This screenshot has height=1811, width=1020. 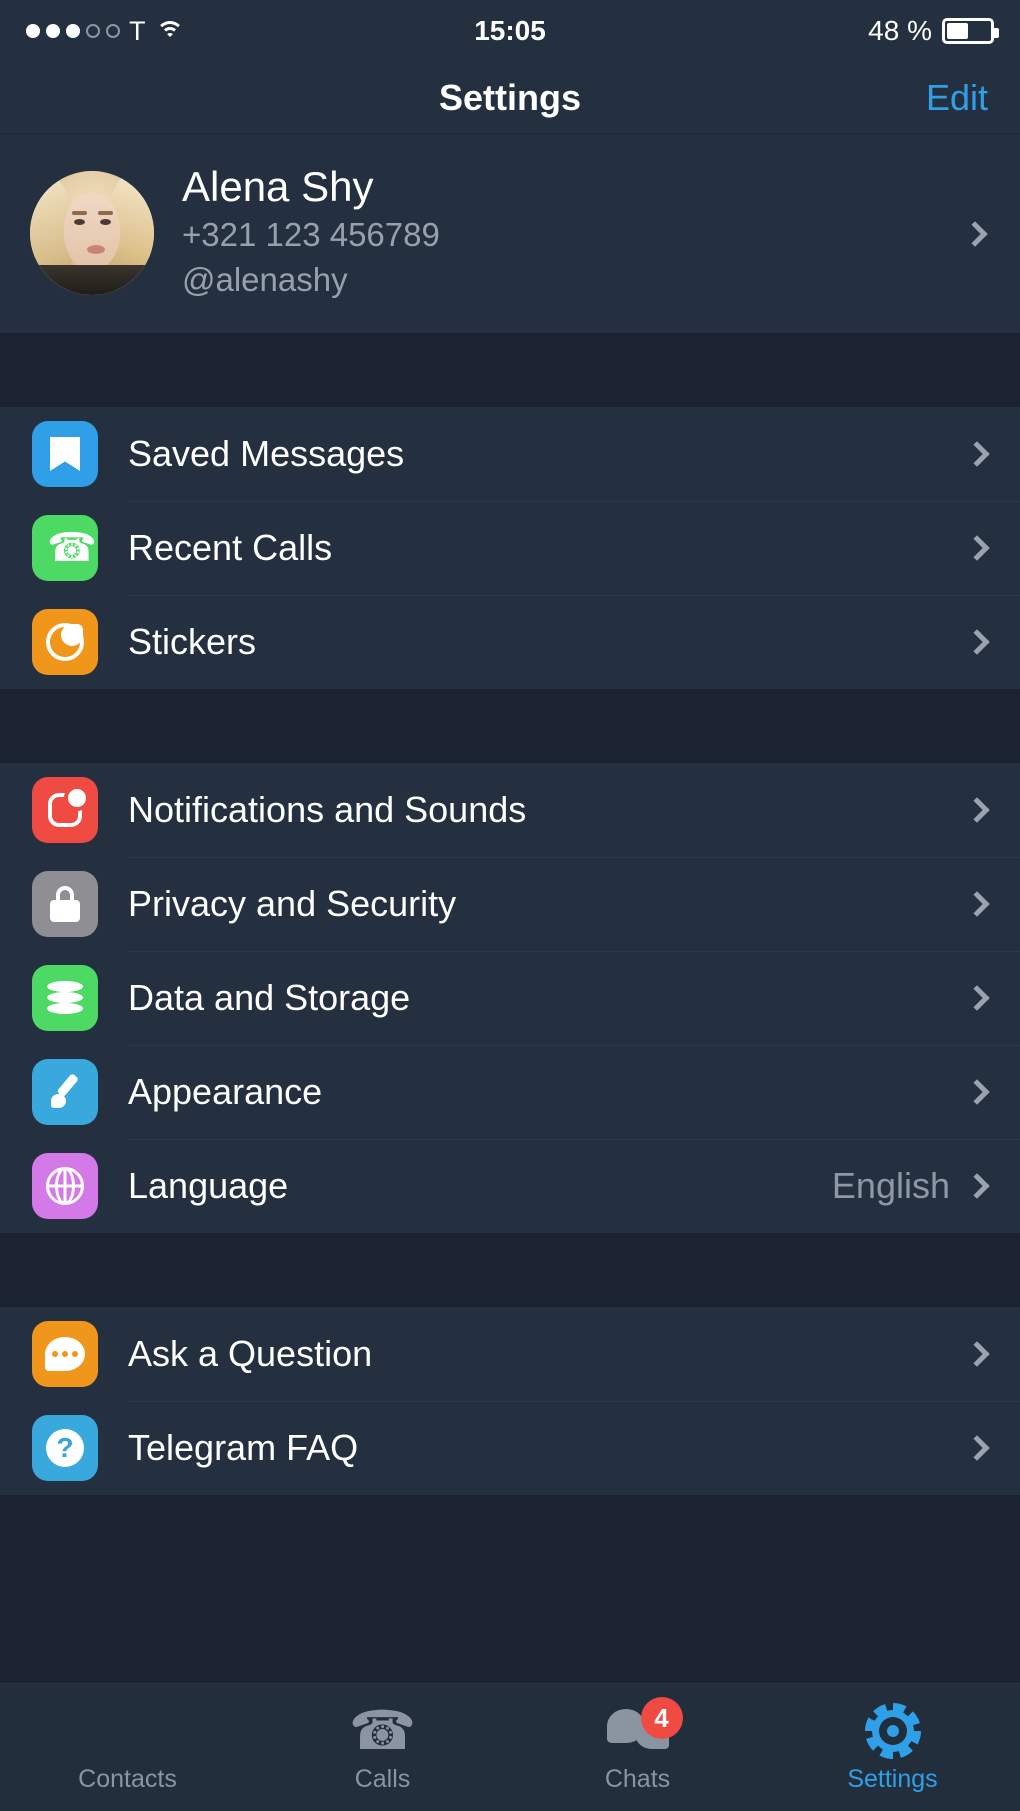 What do you see at coordinates (128, 1730) in the screenshot?
I see `contacts-icon` at bounding box center [128, 1730].